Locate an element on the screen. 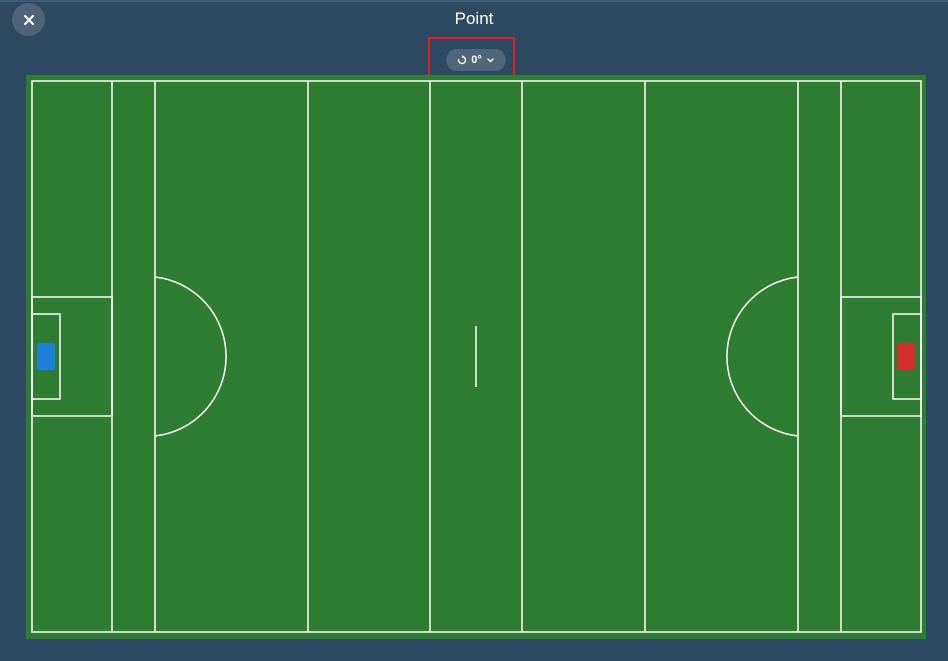  window-top-edge is located at coordinates (474, 1).